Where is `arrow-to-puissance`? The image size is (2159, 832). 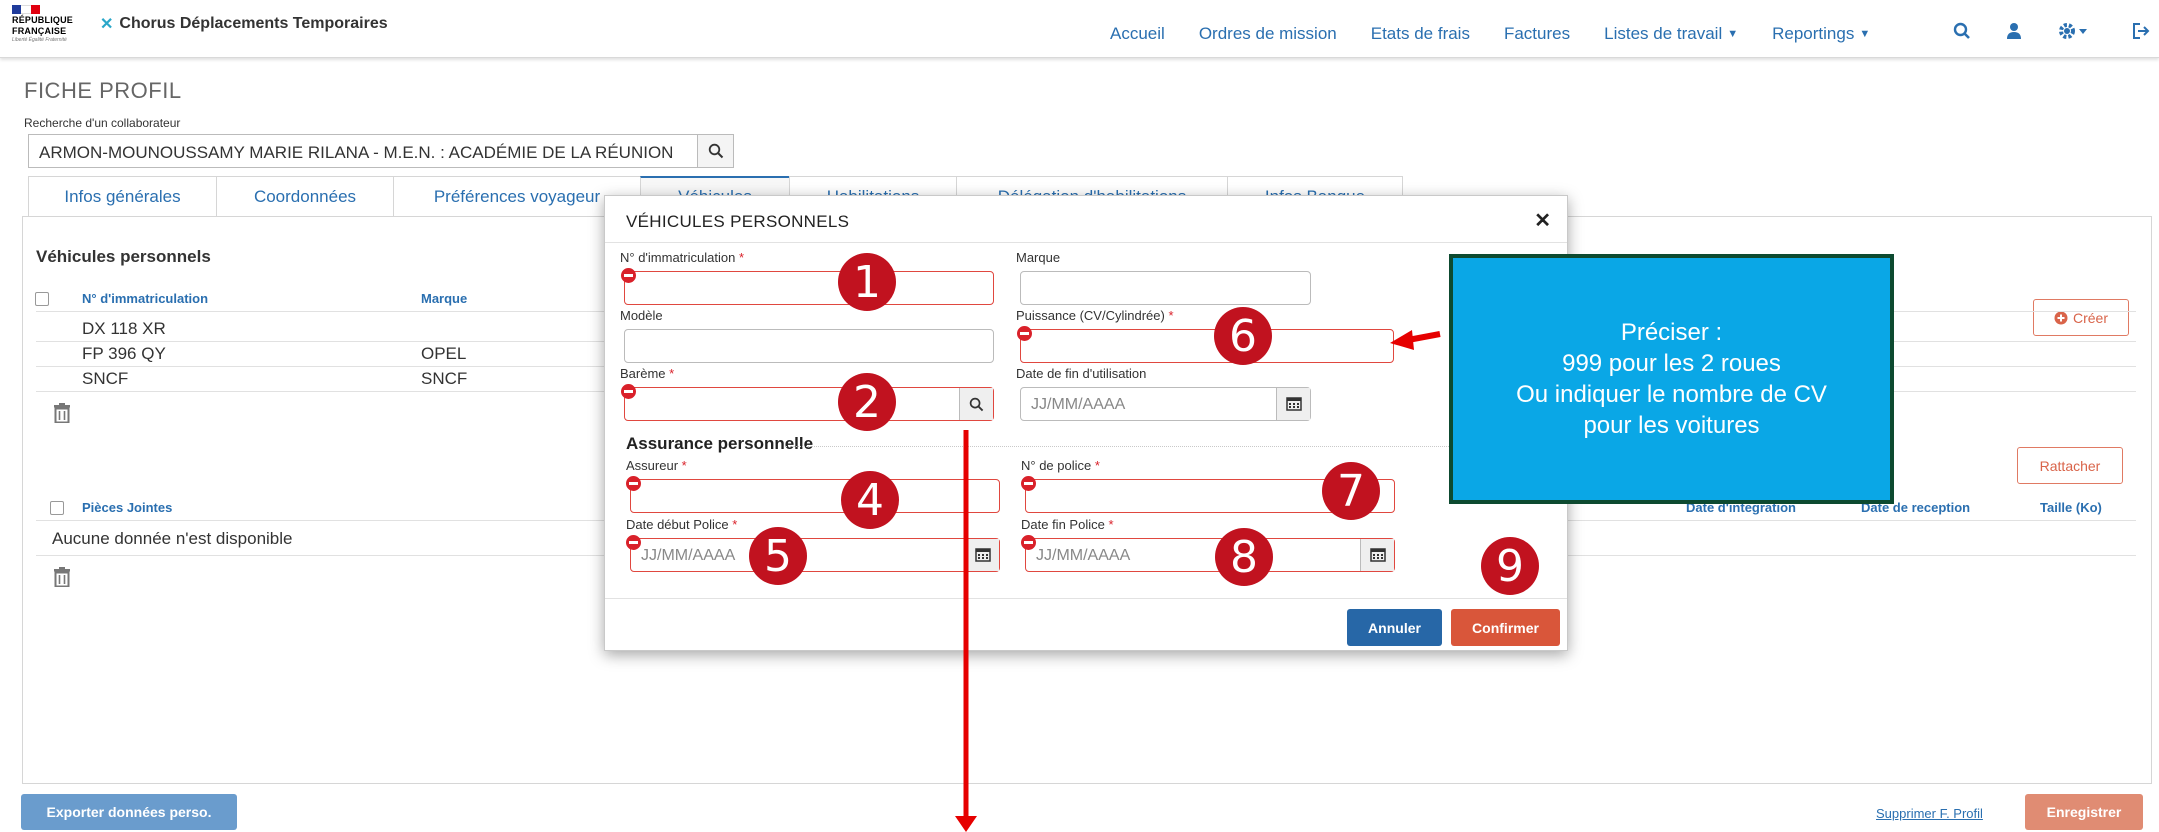 arrow-to-puissance is located at coordinates (1415, 340).